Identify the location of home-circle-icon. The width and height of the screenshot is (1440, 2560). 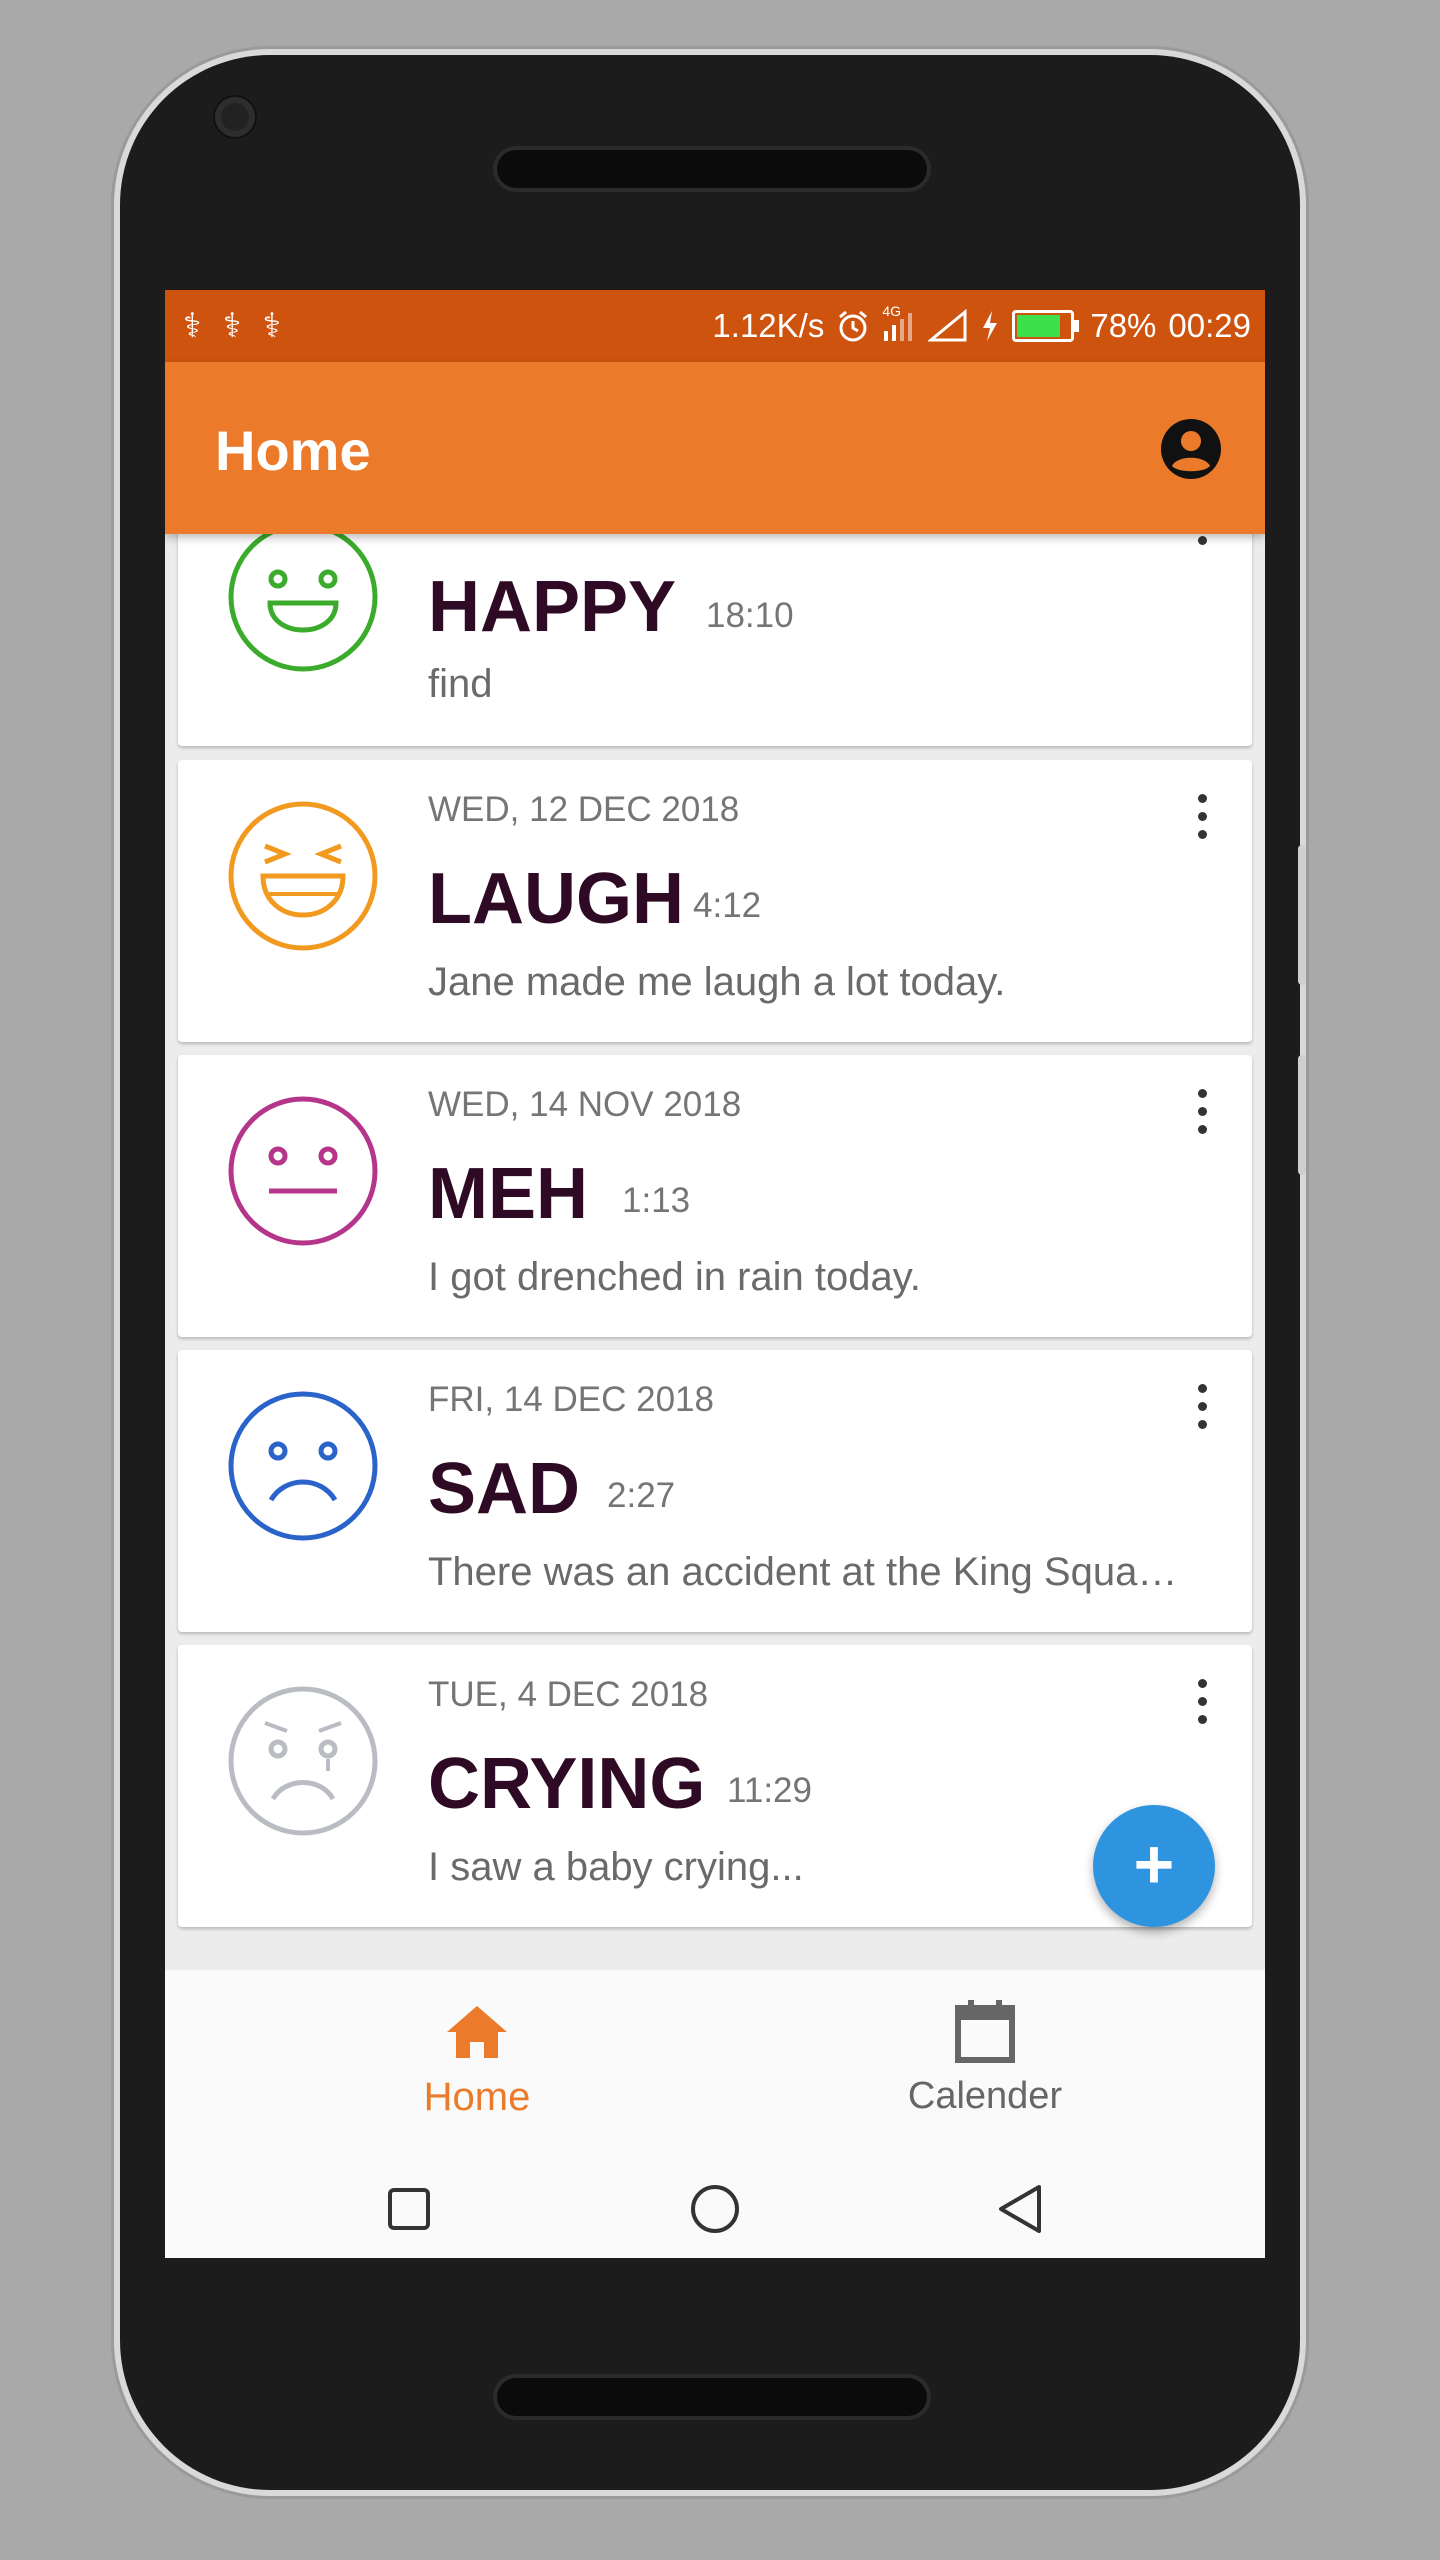
(715, 2209).